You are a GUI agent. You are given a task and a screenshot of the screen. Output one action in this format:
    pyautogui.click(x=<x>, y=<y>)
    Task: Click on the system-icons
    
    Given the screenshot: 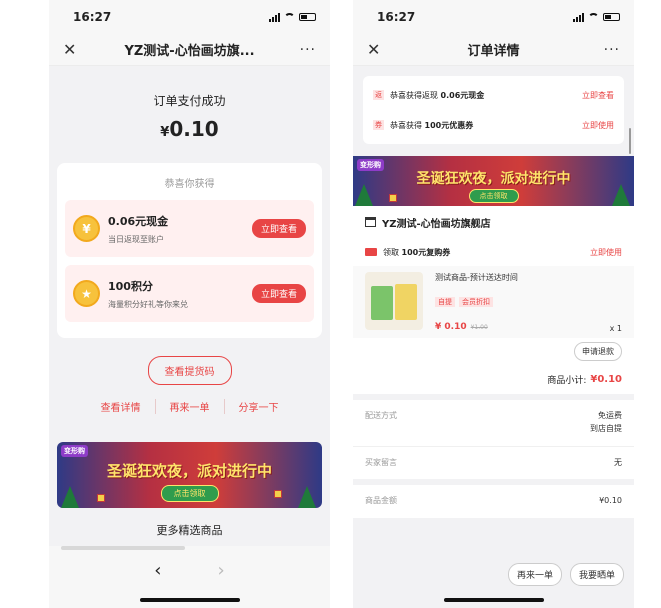 What is the action you would take?
    pyautogui.click(x=596, y=17)
    